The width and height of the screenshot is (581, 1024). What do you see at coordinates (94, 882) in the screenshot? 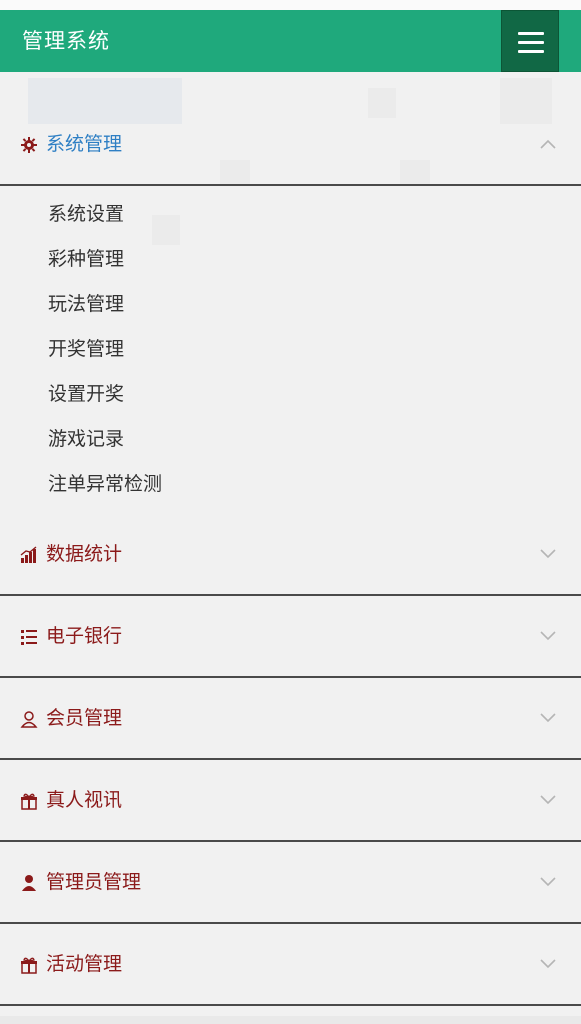
I see `menu-group-label: 管理员管理` at bounding box center [94, 882].